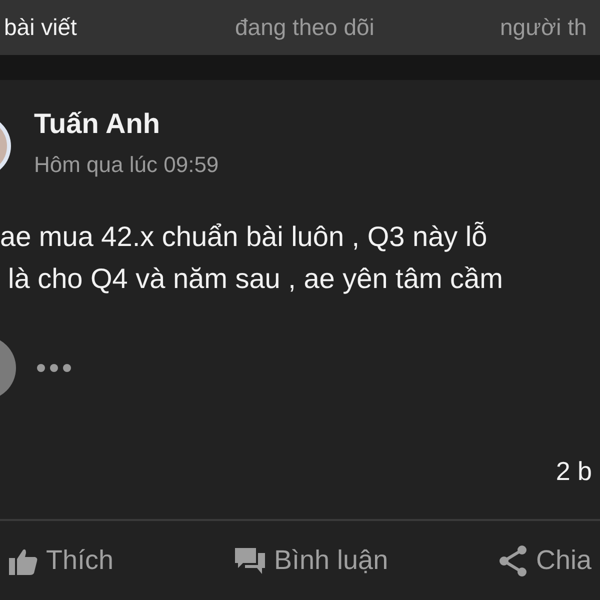 The image size is (600, 600). Describe the element at coordinates (574, 472) in the screenshot. I see `comment-count: 2 b` at that location.